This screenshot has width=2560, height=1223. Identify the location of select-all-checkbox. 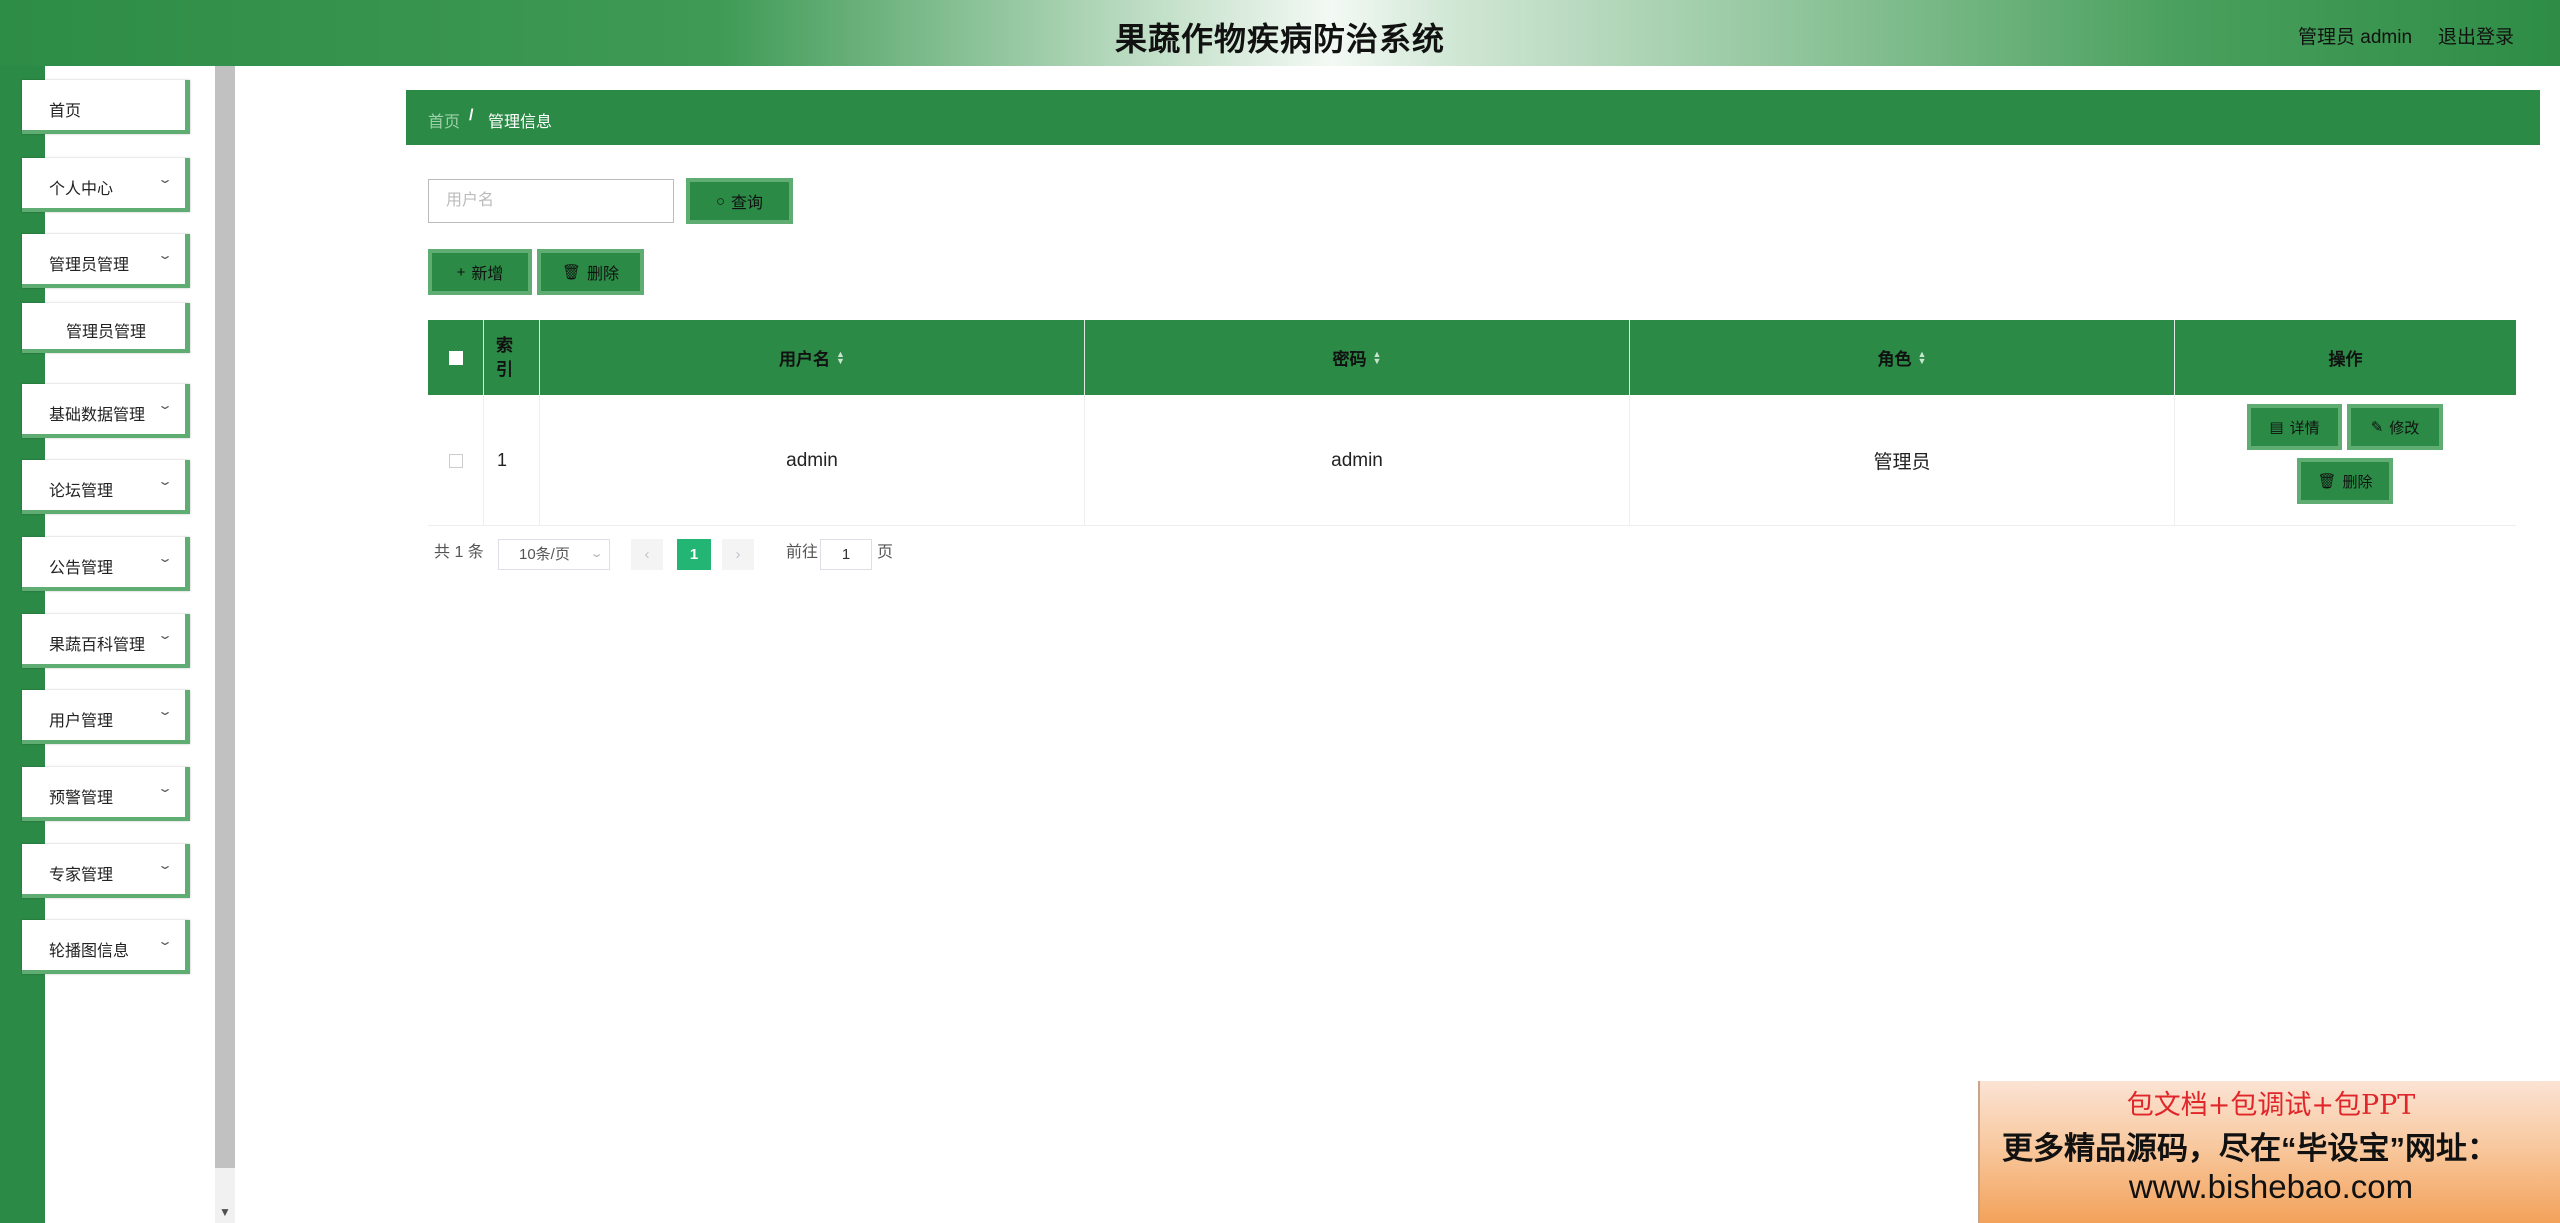
(455, 357).